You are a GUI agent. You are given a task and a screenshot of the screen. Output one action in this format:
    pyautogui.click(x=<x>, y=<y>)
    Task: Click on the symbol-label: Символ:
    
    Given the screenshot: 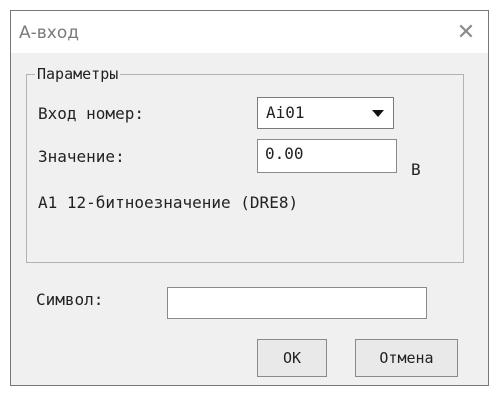 What is the action you would take?
    pyautogui.click(x=70, y=299)
    